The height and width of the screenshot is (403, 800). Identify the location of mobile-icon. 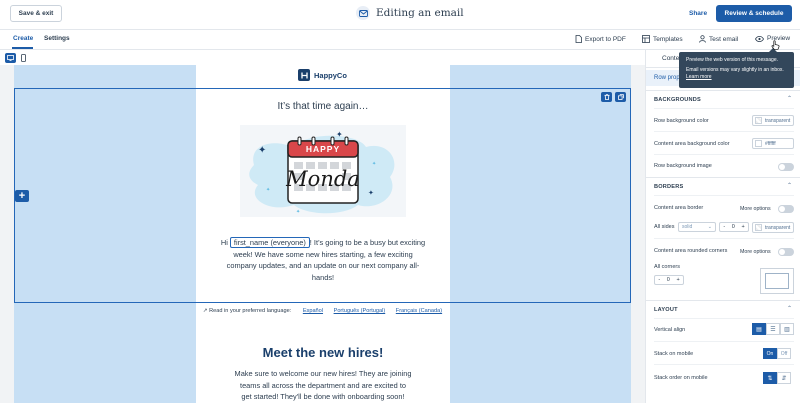
(23, 58).